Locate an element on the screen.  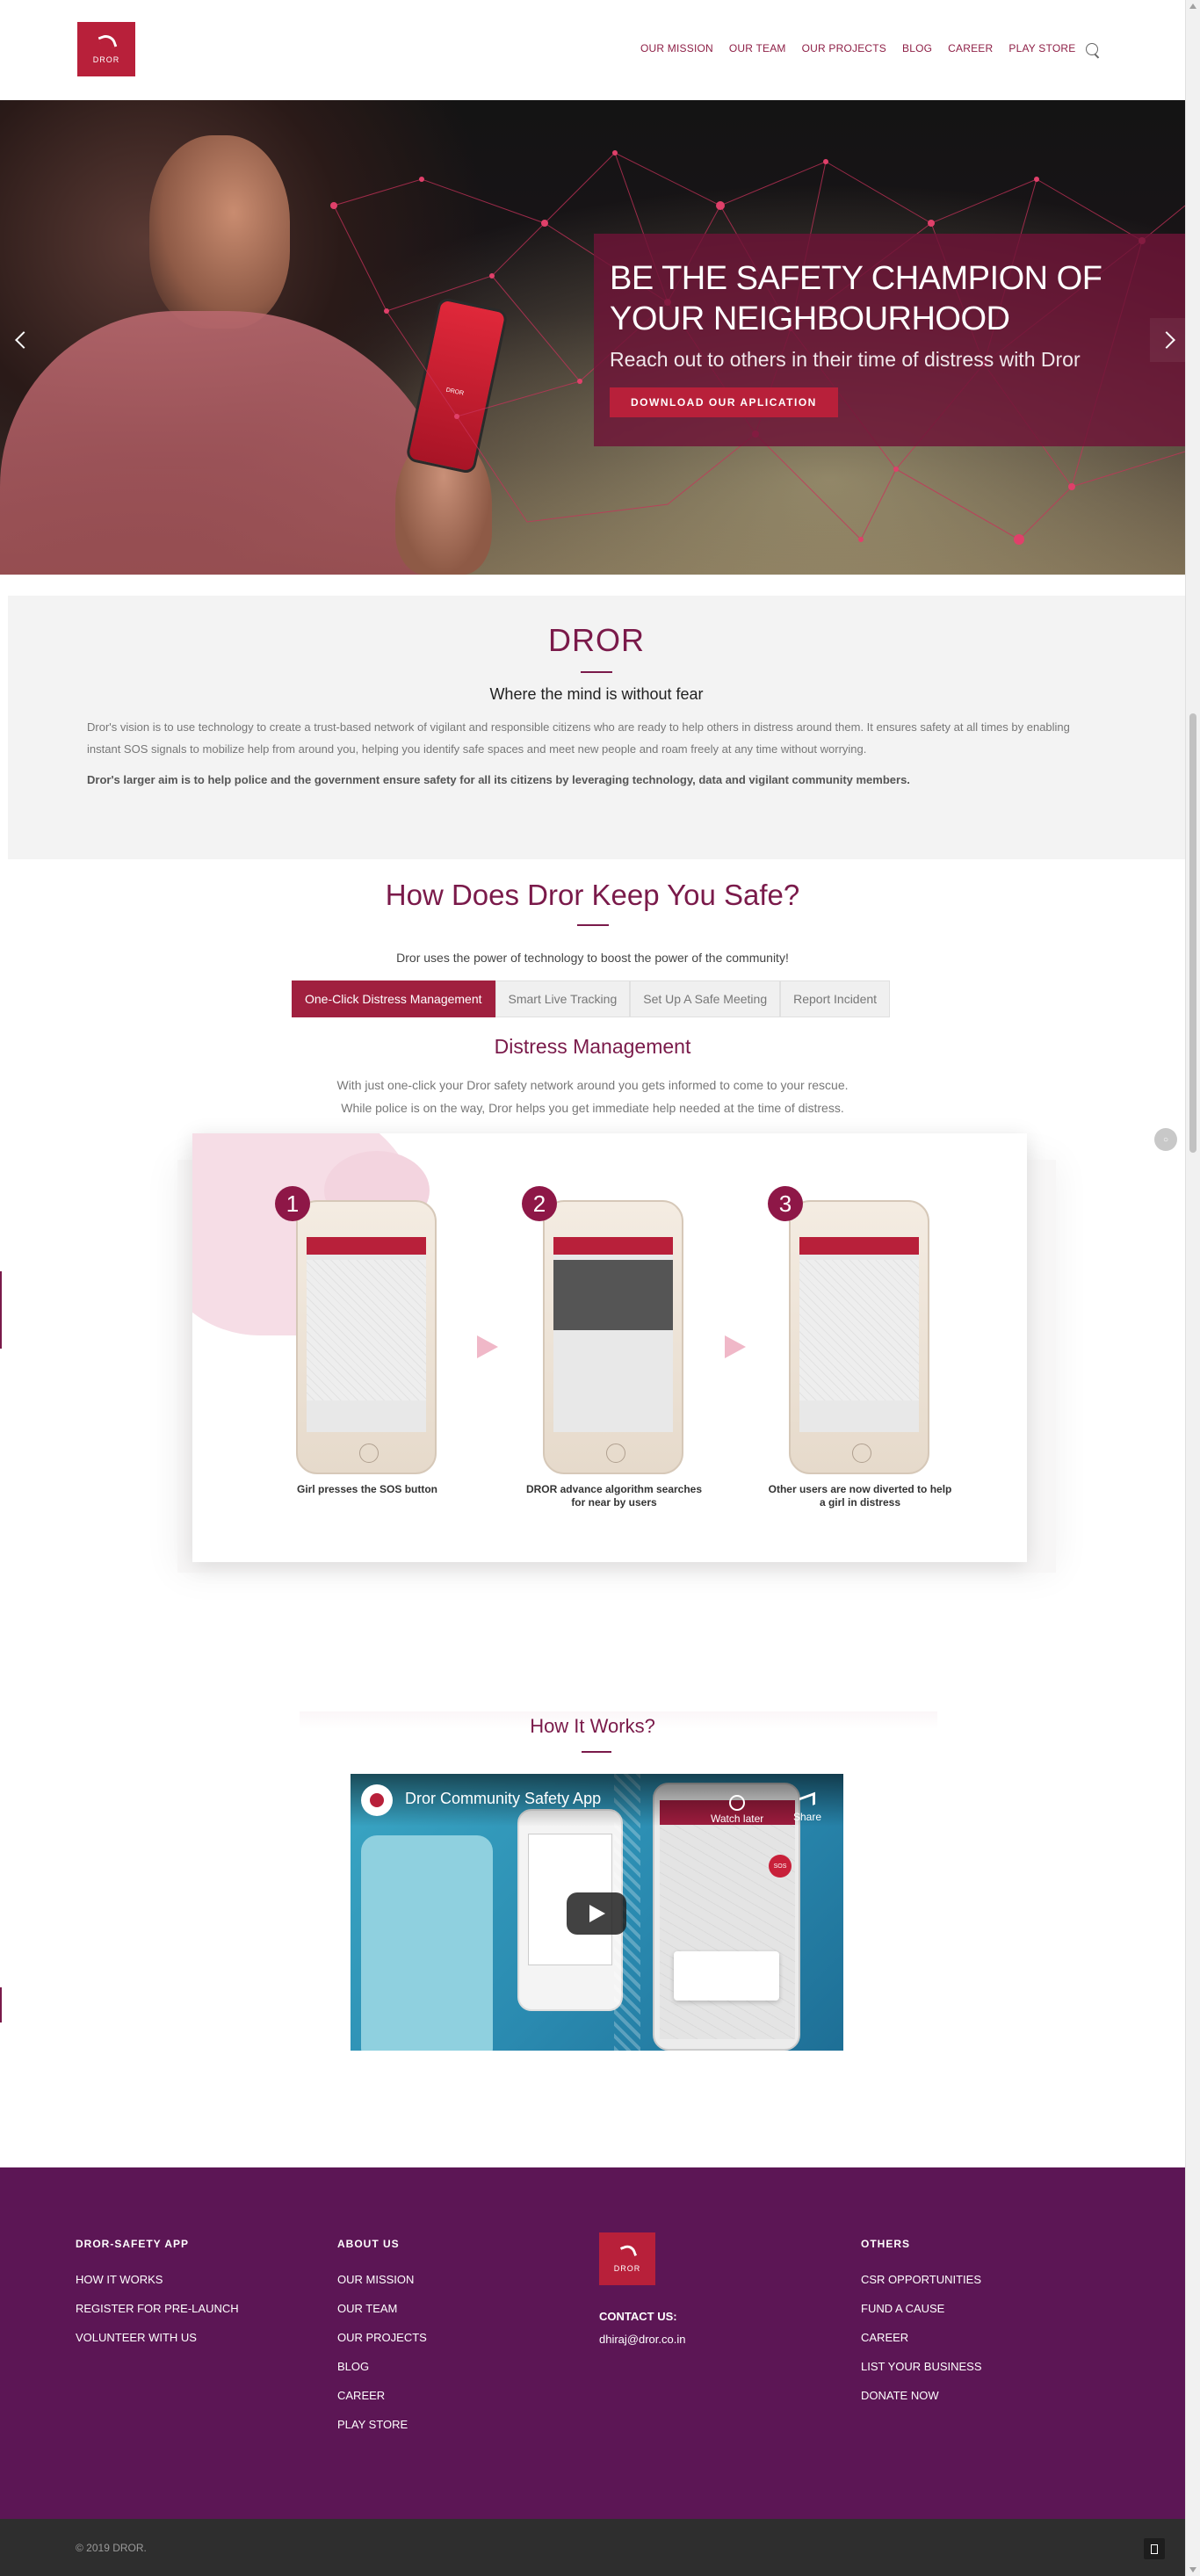
footer-link-fund-a-cause: FUND A CAUSE is located at coordinates (921, 2308).